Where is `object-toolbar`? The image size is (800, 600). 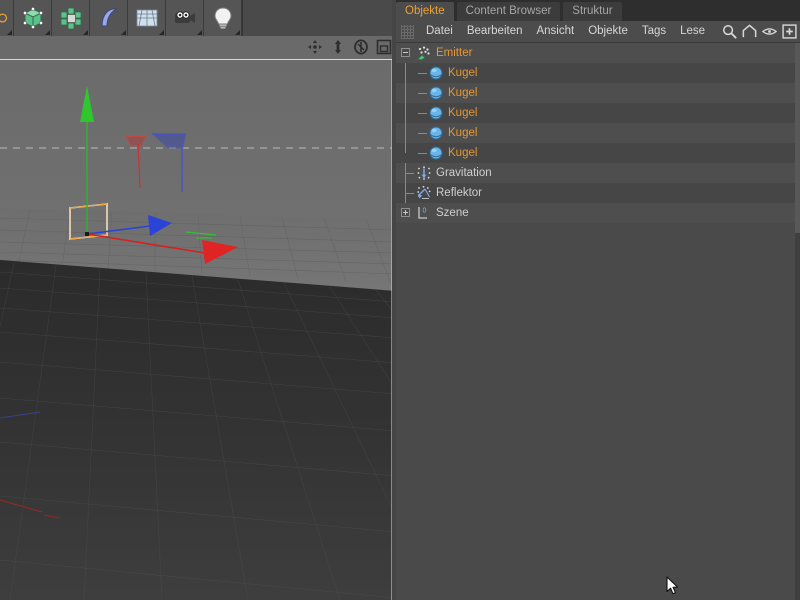 object-toolbar is located at coordinates (198, 18).